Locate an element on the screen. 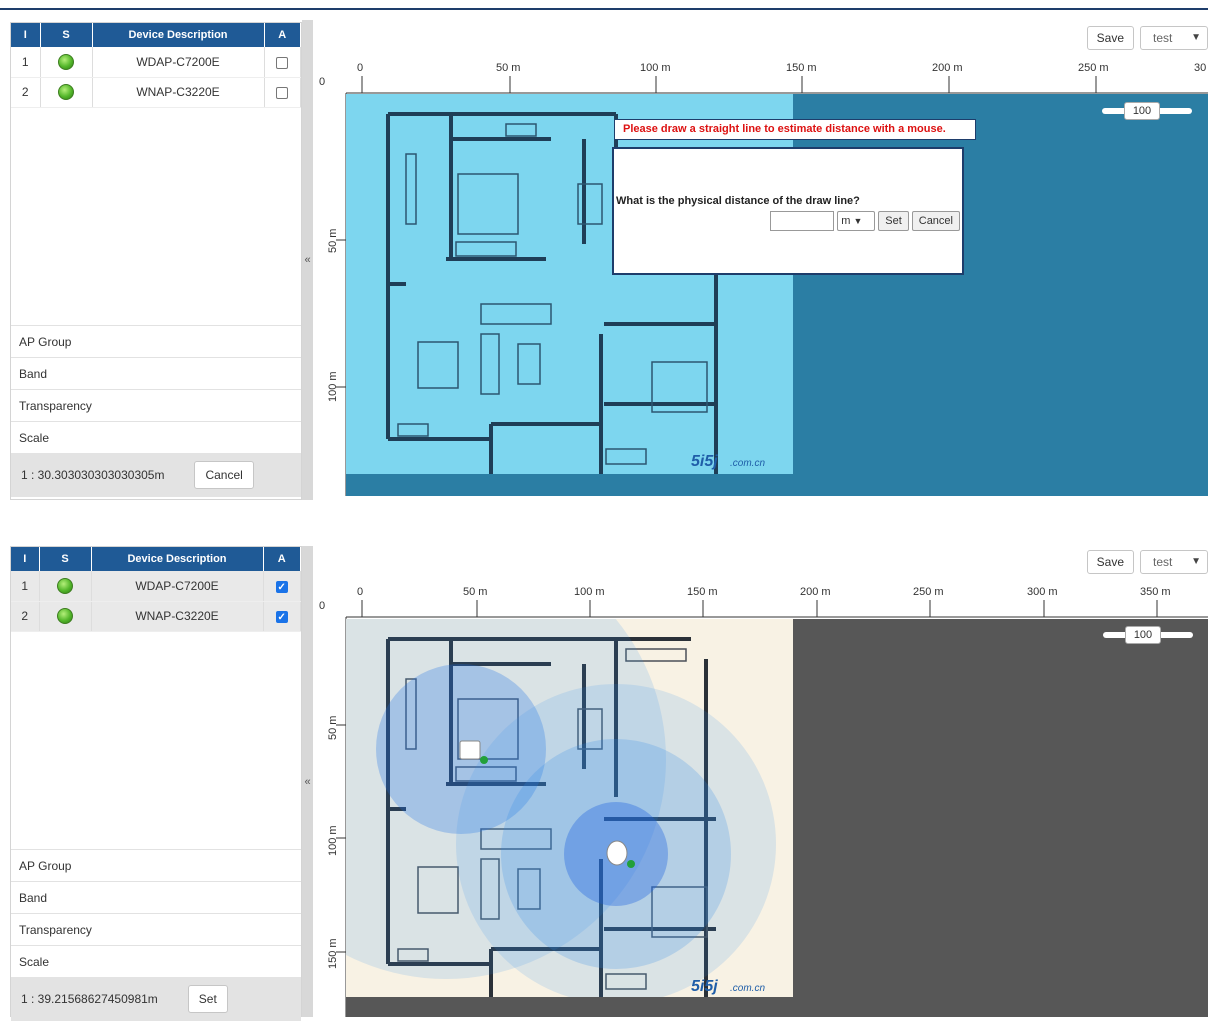  ruler-x-label: 300 m is located at coordinates (1042, 592).